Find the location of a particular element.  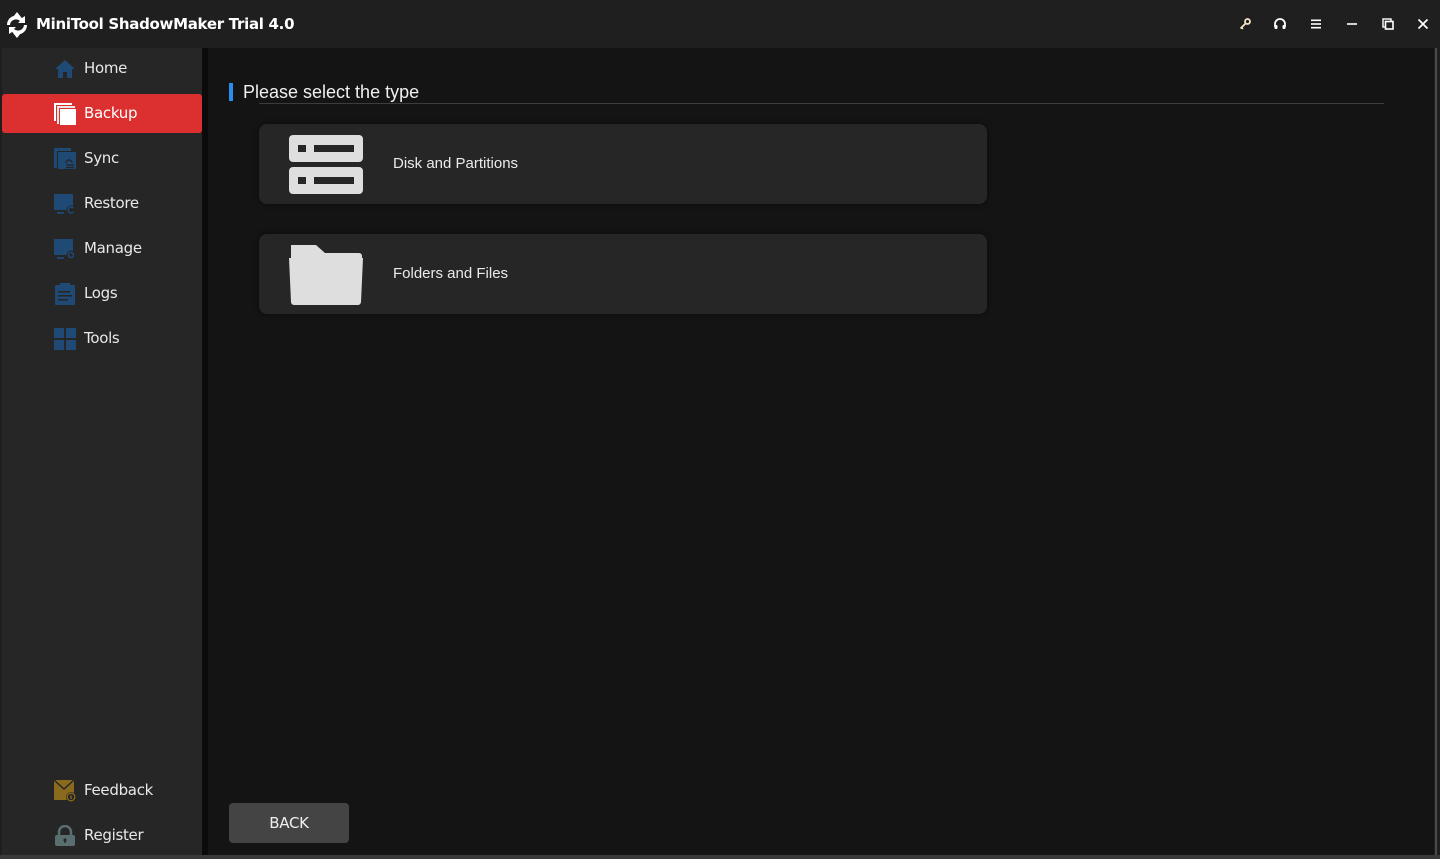

logs-icon is located at coordinates (65, 294).